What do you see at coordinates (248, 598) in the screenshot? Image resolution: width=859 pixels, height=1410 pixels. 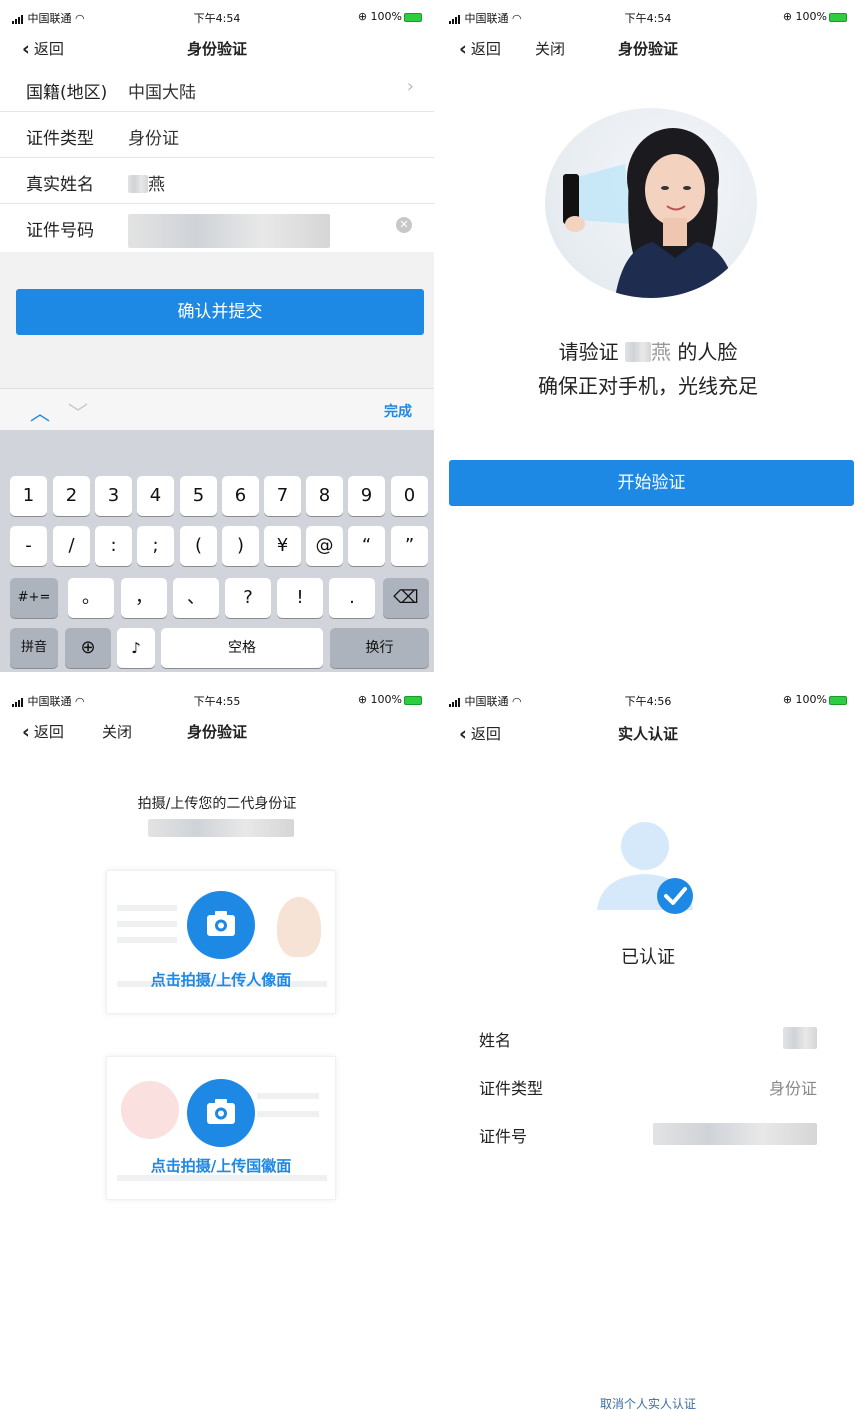 I see `key: ?` at bounding box center [248, 598].